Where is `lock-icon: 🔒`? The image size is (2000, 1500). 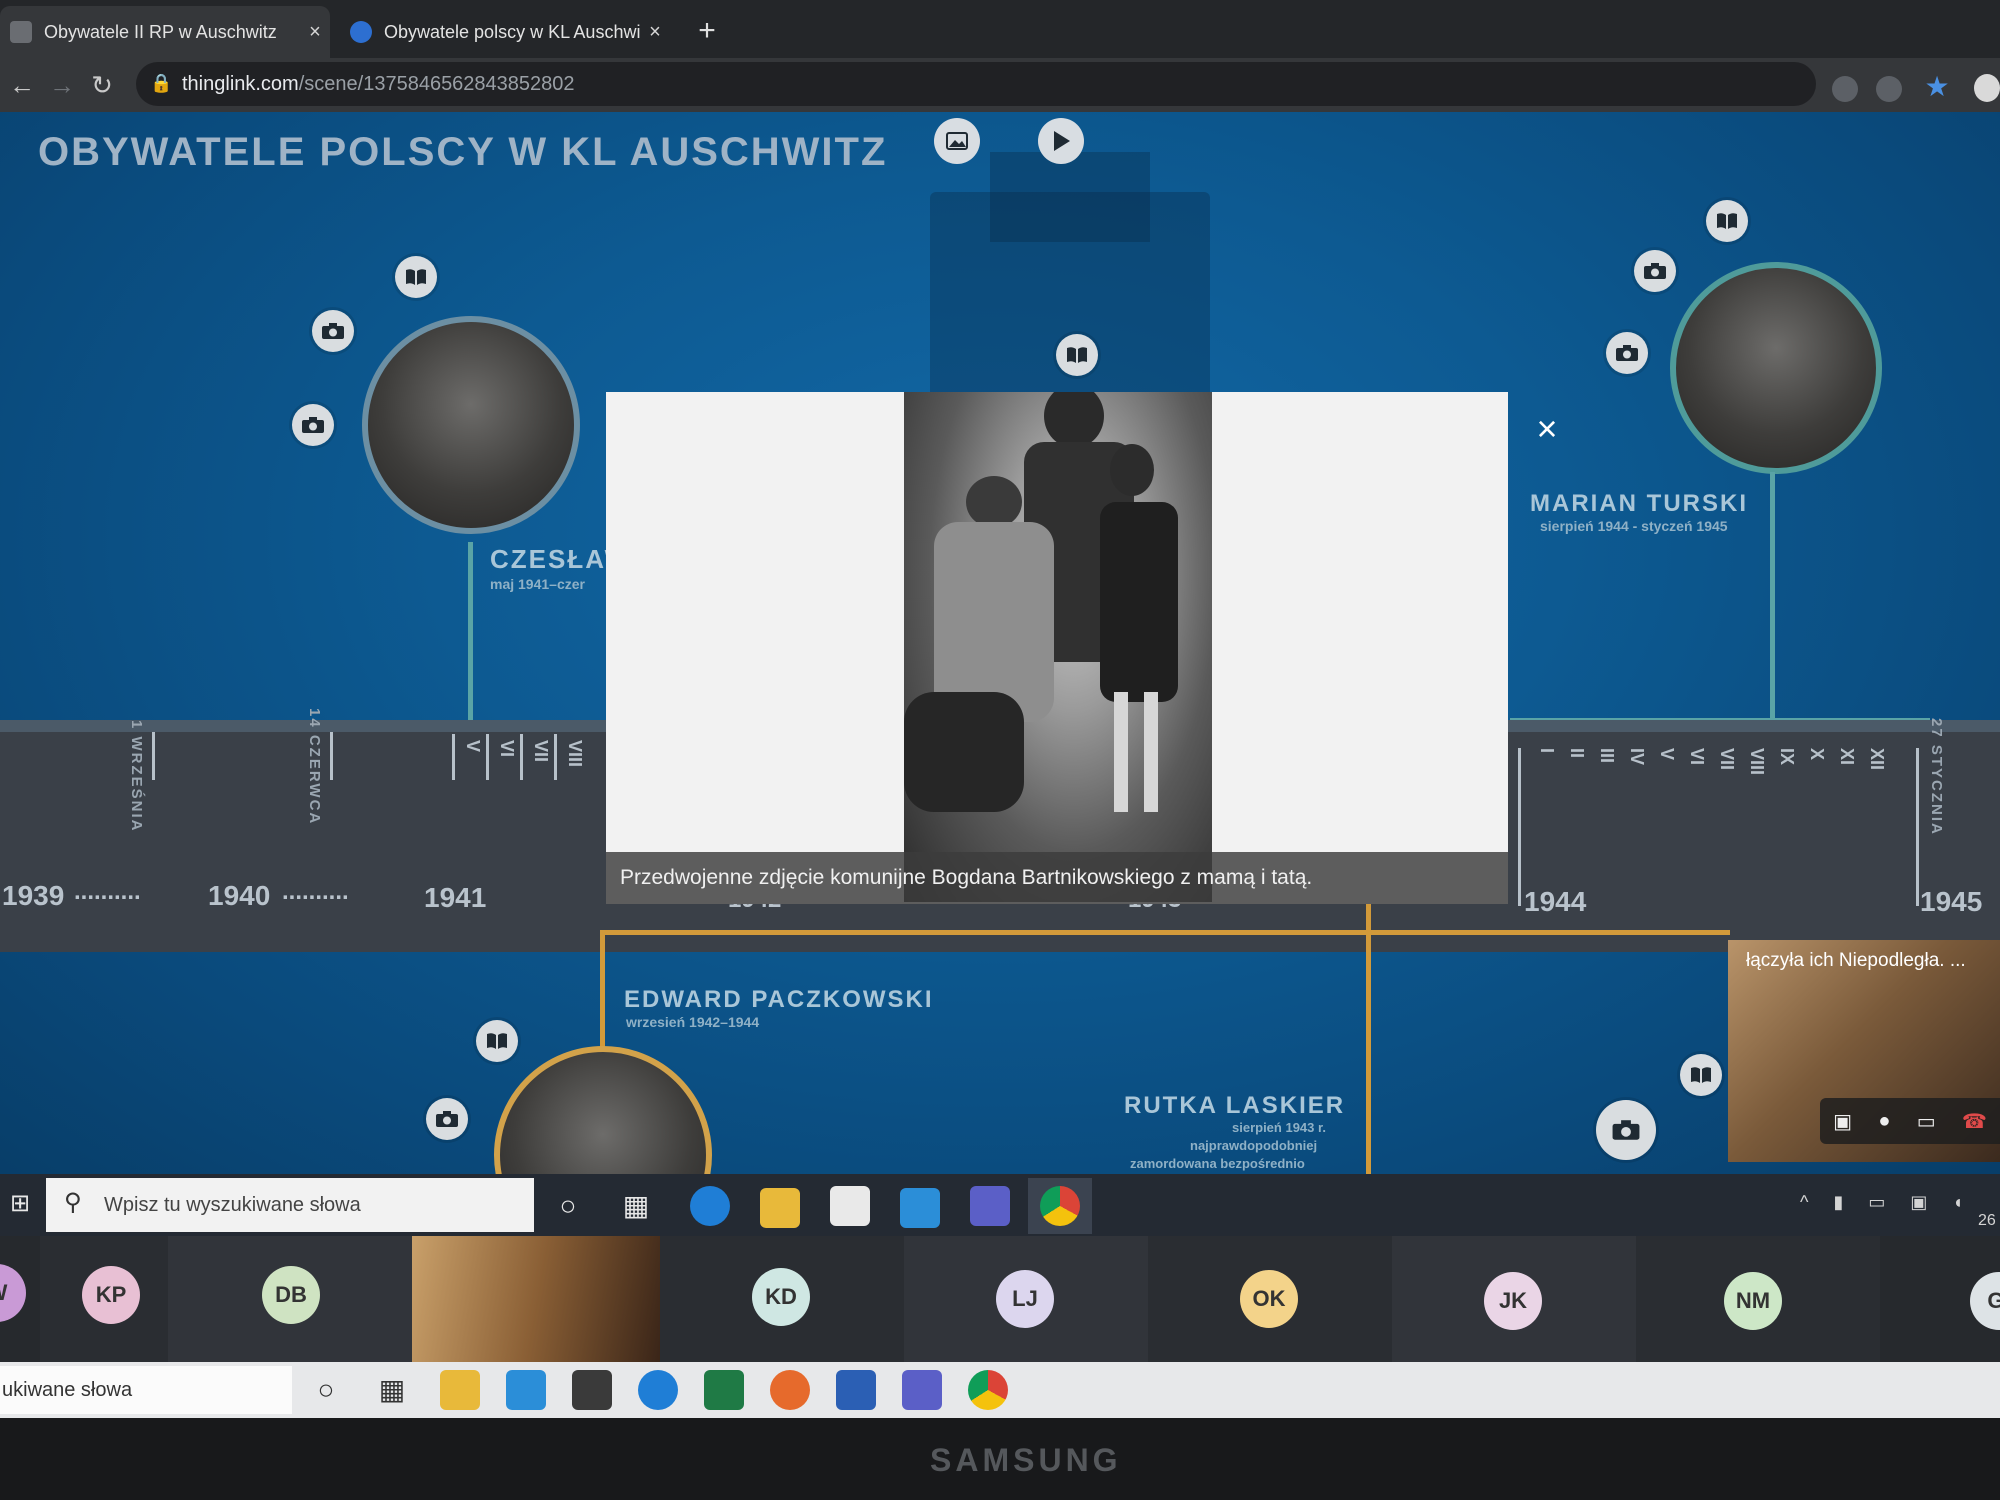 lock-icon: 🔒 is located at coordinates (161, 83).